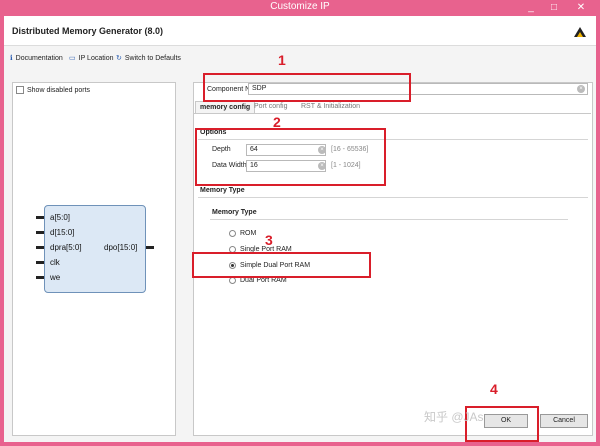 Image resolution: width=600 pixels, height=446 pixels. I want to click on annotation-number-1: 1, so click(282, 60).